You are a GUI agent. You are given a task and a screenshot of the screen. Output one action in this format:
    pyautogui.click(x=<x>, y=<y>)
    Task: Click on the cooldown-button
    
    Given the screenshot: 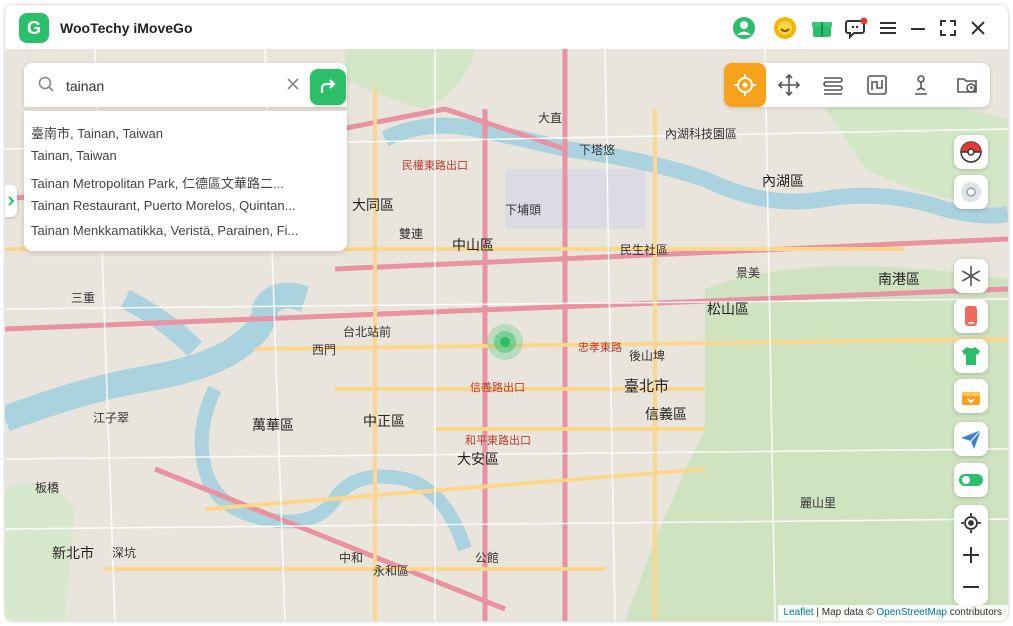 What is the action you would take?
    pyautogui.click(x=971, y=276)
    